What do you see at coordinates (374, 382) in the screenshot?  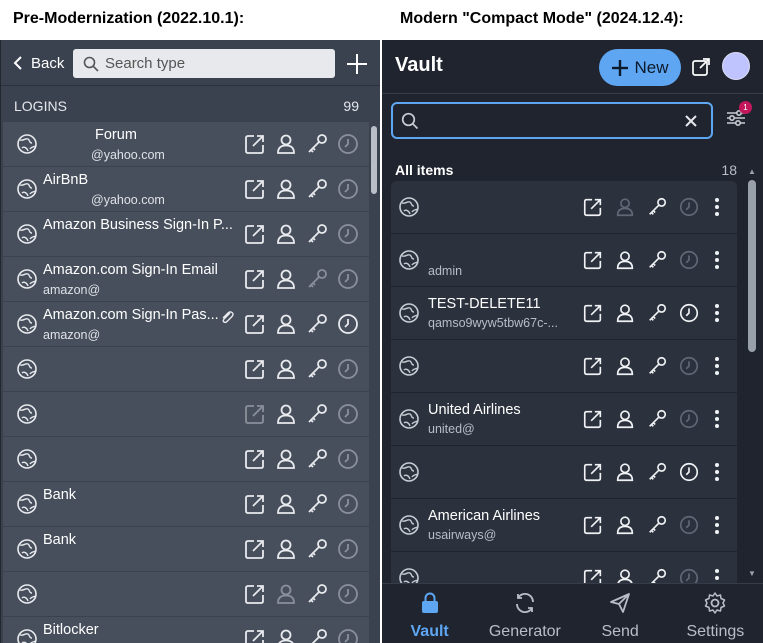 I see `legacy-scrollbar` at bounding box center [374, 382].